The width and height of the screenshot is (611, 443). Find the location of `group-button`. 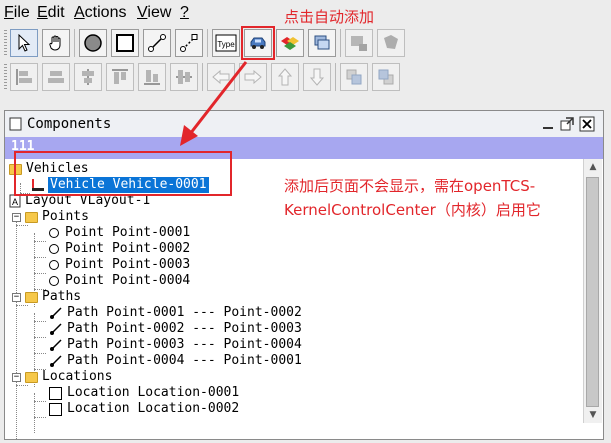

group-button is located at coordinates (391, 43).